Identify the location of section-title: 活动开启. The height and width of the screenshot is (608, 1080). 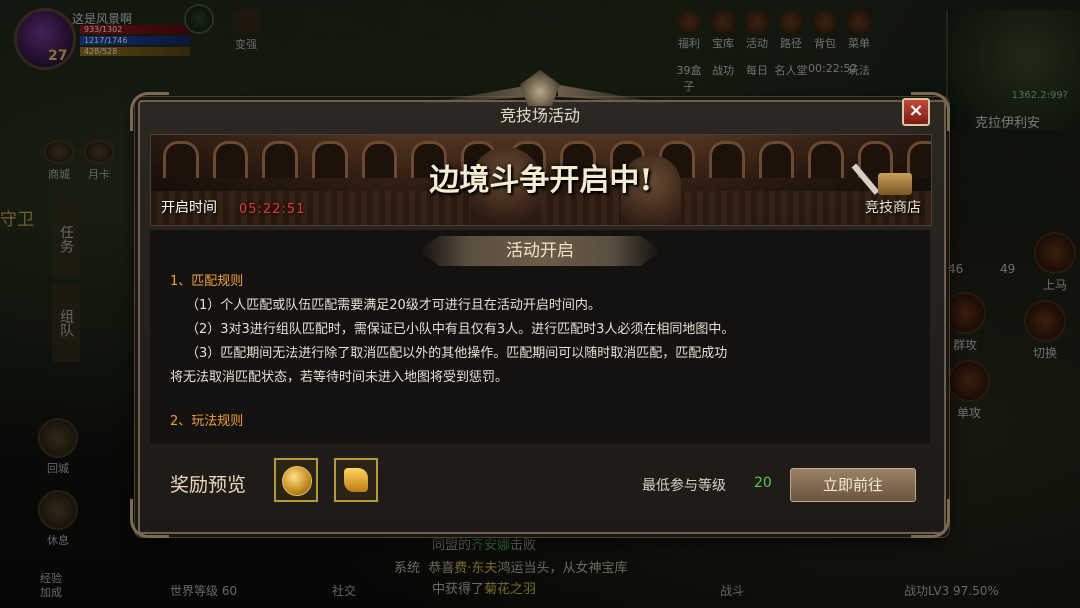
(540, 251).